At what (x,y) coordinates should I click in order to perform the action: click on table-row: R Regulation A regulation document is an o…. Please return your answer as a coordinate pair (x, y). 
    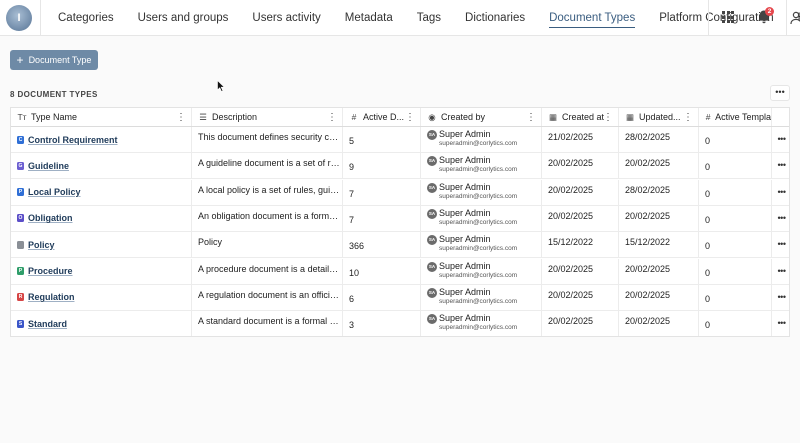
    Looking at the image, I should click on (400, 297).